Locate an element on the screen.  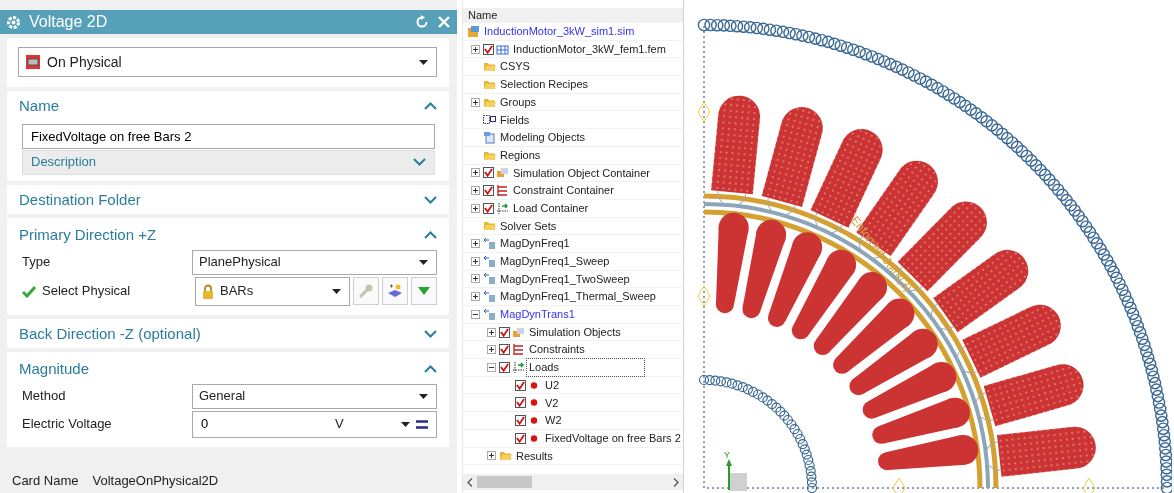
tree-item: MagDynFreq1_Sweep is located at coordinates (555, 261).